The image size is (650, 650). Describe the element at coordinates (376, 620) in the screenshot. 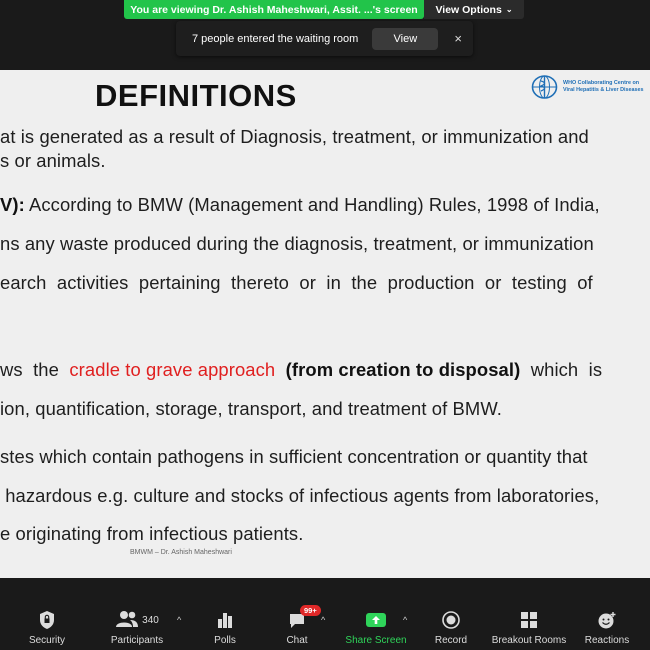

I see `share-screen-icon` at that location.